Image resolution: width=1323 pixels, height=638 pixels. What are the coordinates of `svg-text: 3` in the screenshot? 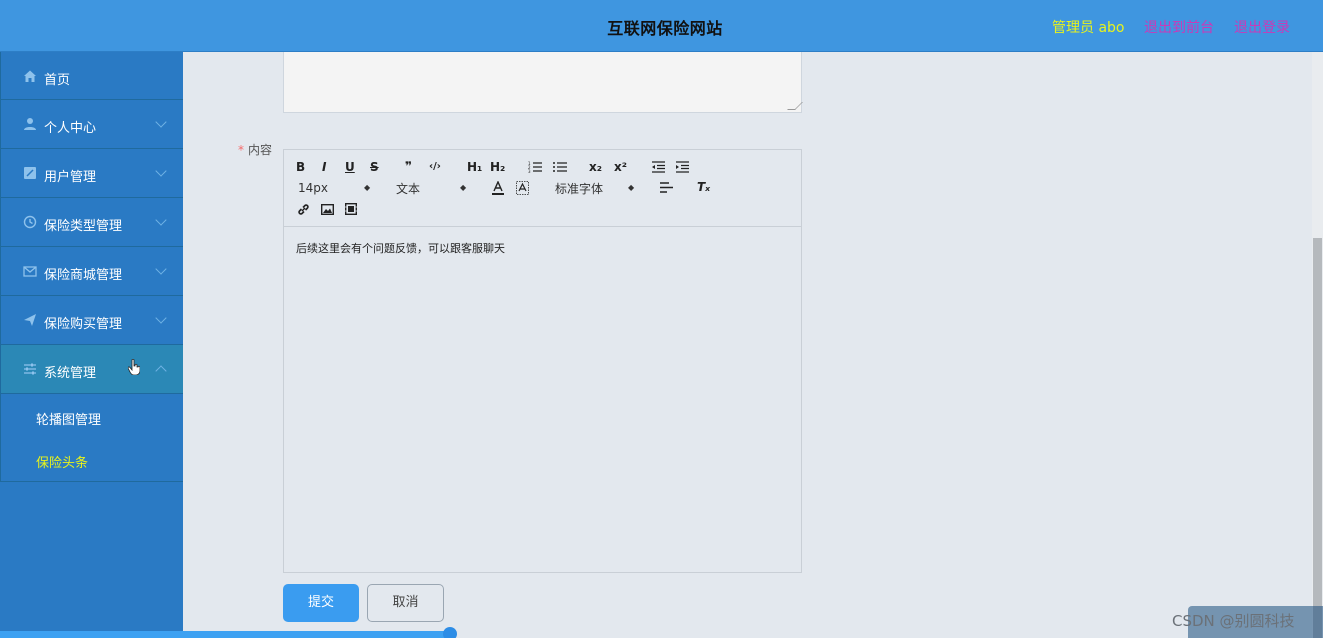 It's located at (529, 171).